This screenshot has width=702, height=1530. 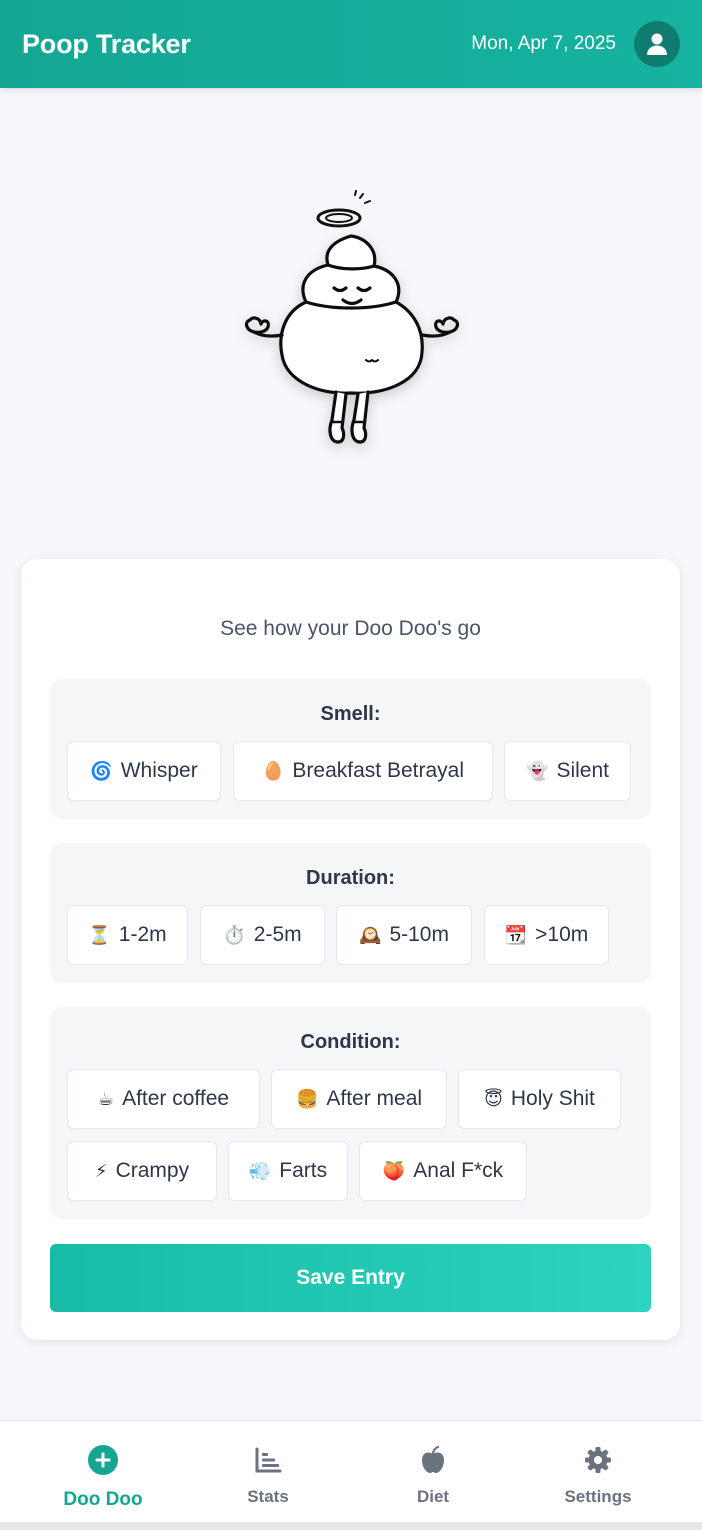 I want to click on apple-icon, so click(x=433, y=1460).